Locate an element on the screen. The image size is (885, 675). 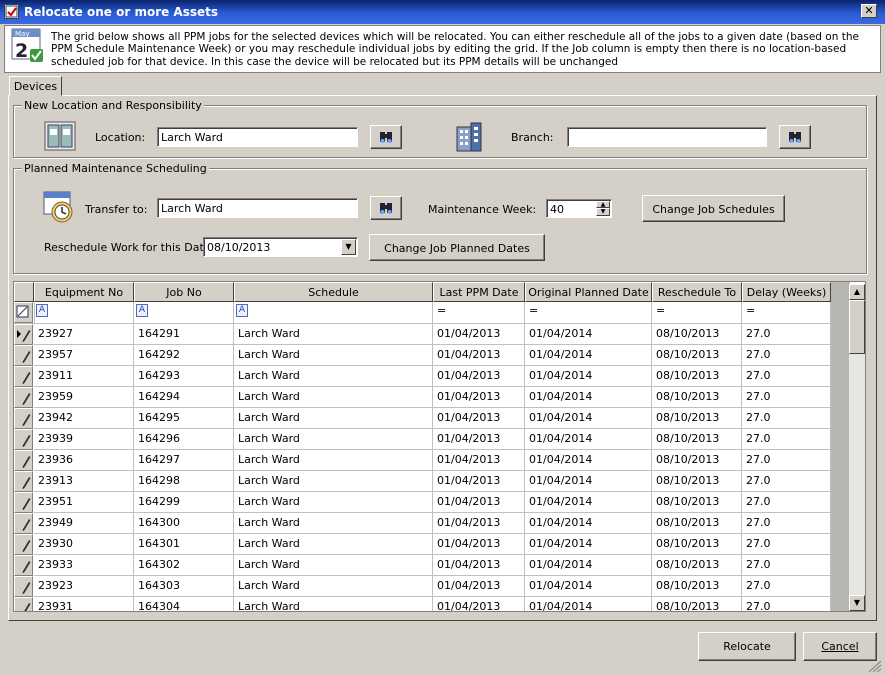
scroll-down-icon: ▼ is located at coordinates (857, 603).